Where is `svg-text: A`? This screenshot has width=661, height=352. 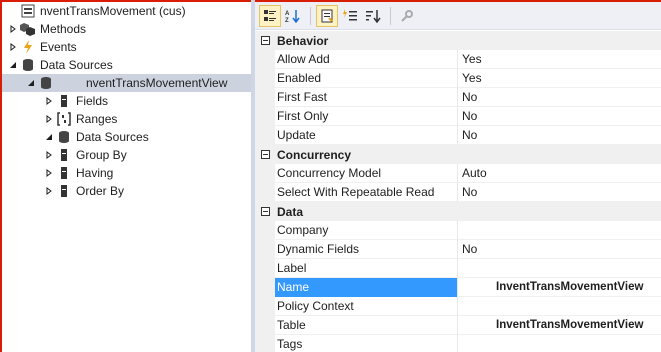
svg-text: A is located at coordinates (287, 14).